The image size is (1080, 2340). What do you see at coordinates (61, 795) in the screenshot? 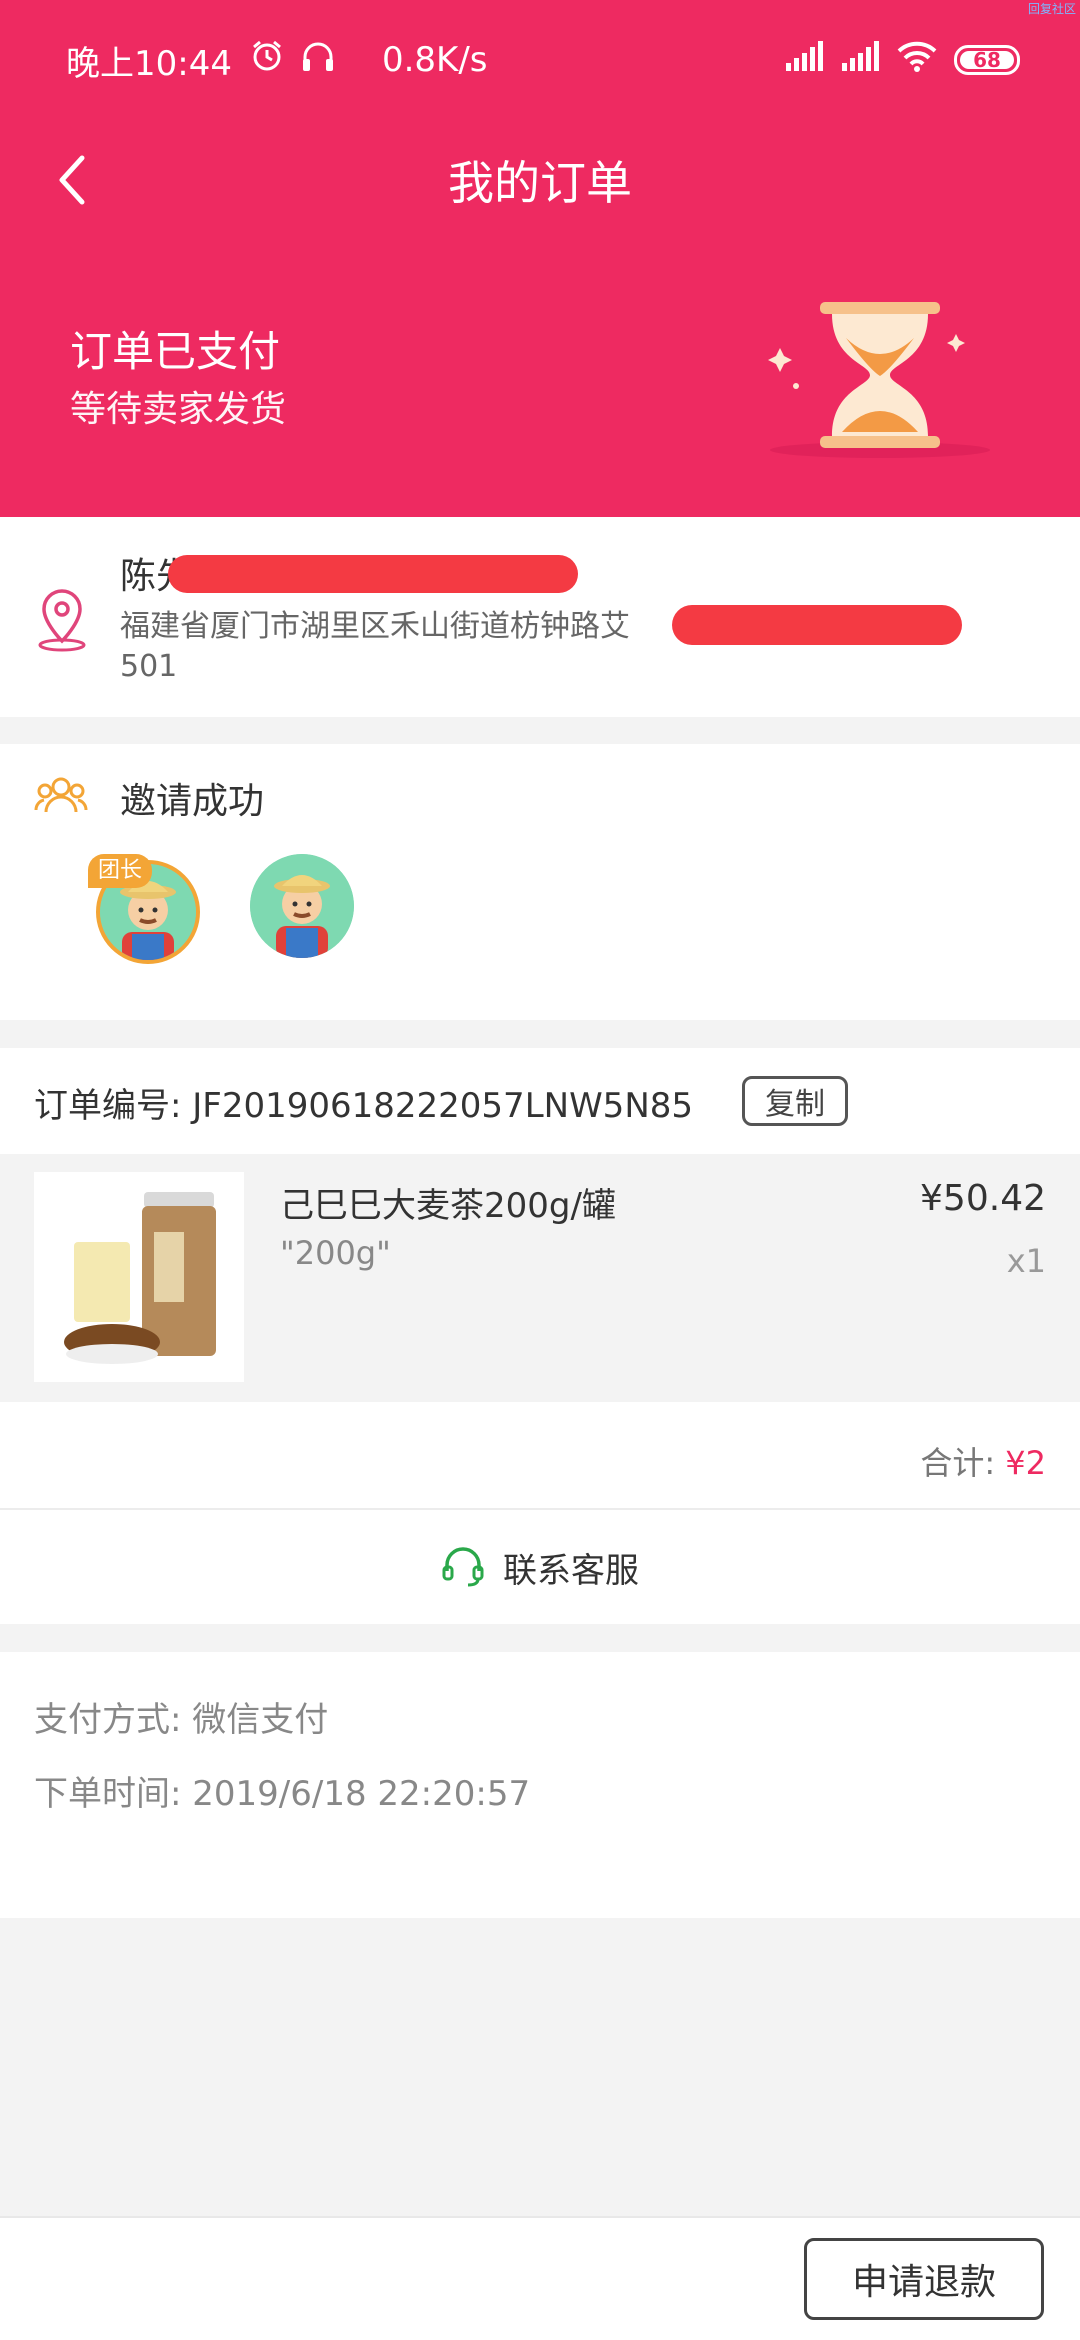
I see `group-icon` at bounding box center [61, 795].